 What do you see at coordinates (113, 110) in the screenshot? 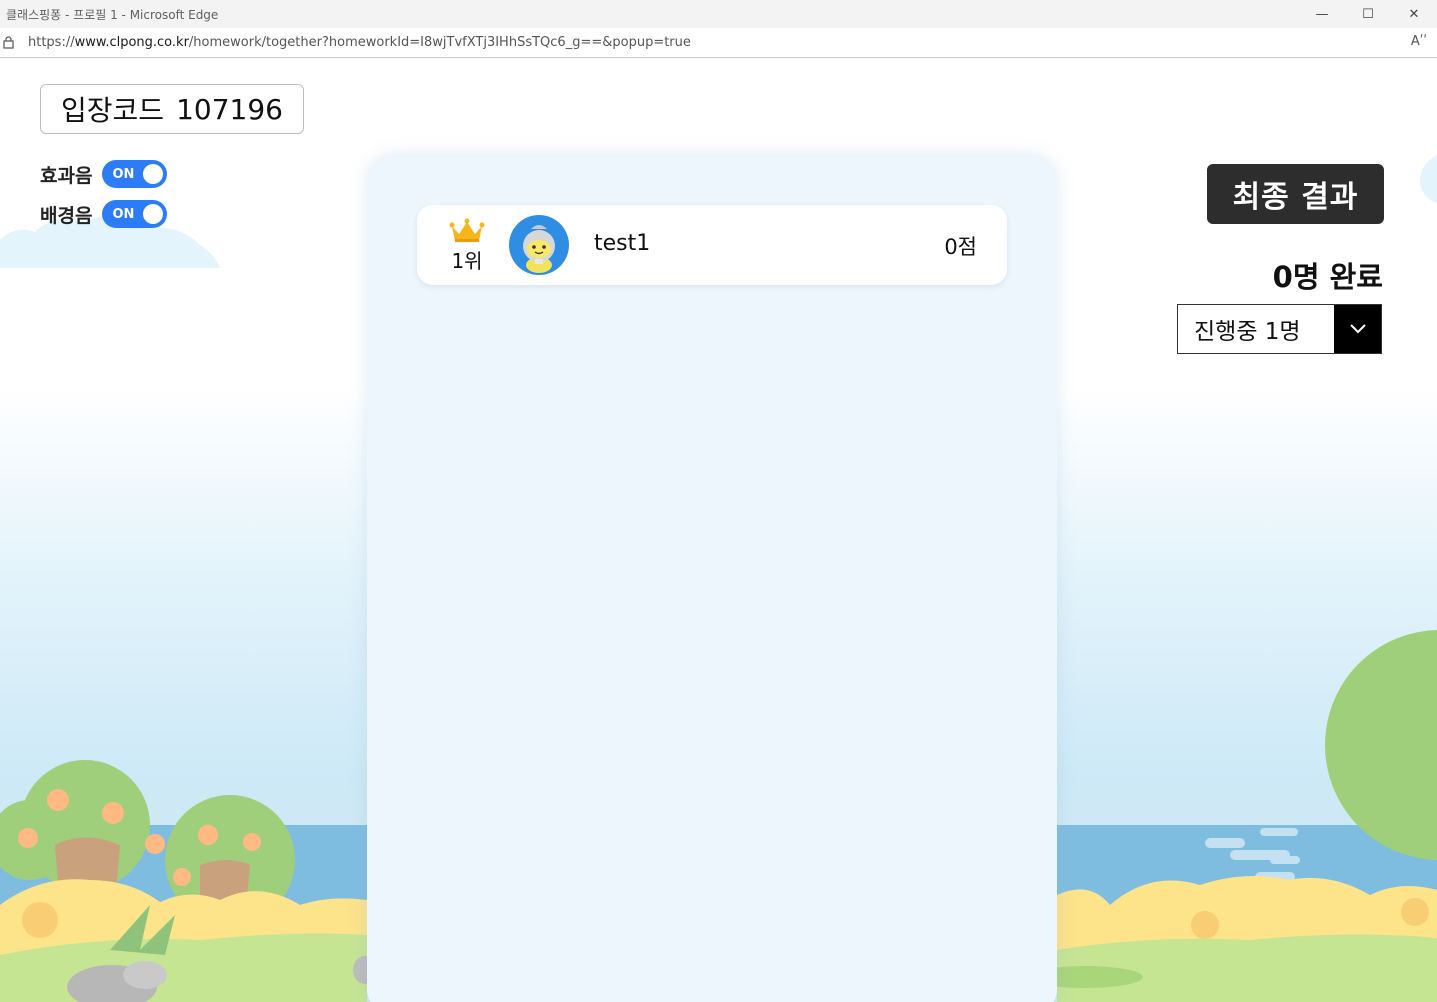
I see `entry-code-label: 입장코드` at bounding box center [113, 110].